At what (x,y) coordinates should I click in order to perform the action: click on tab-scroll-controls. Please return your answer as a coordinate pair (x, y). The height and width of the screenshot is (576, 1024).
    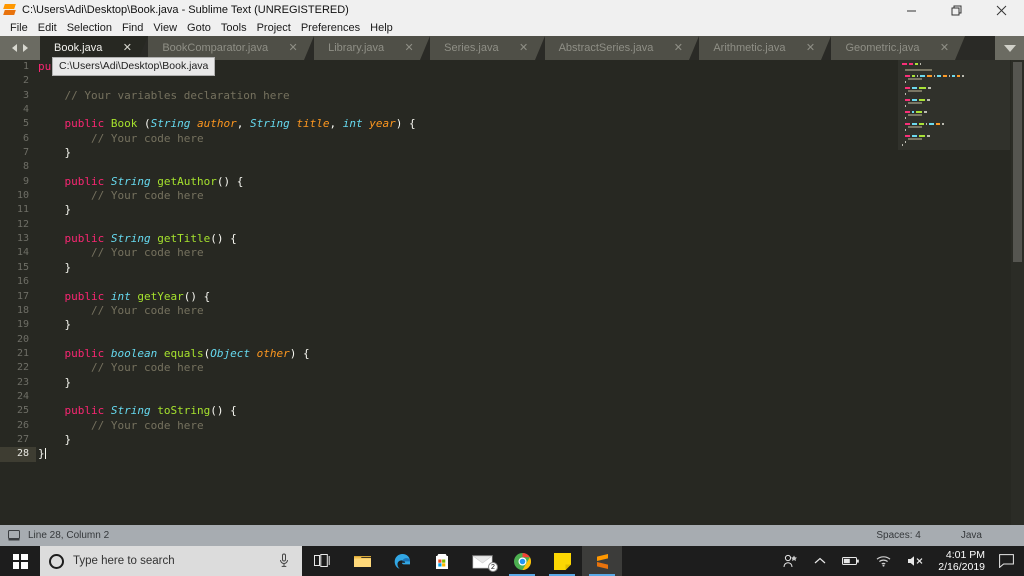
    Looking at the image, I should click on (20, 48).